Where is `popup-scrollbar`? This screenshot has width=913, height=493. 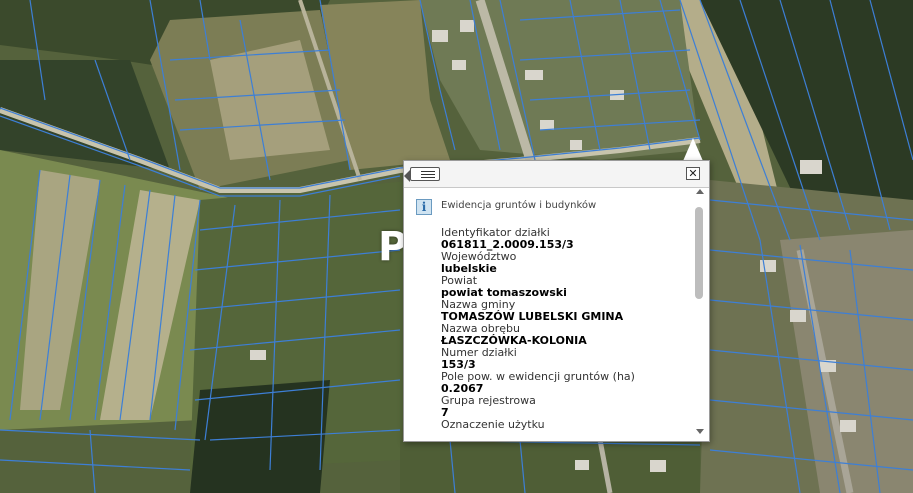
popup-scrollbar is located at coordinates (700, 313).